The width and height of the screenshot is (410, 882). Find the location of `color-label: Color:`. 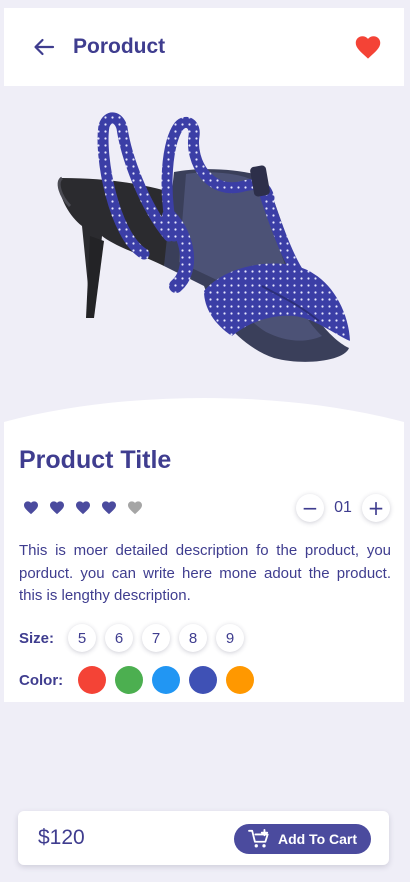

color-label: Color: is located at coordinates (41, 680).